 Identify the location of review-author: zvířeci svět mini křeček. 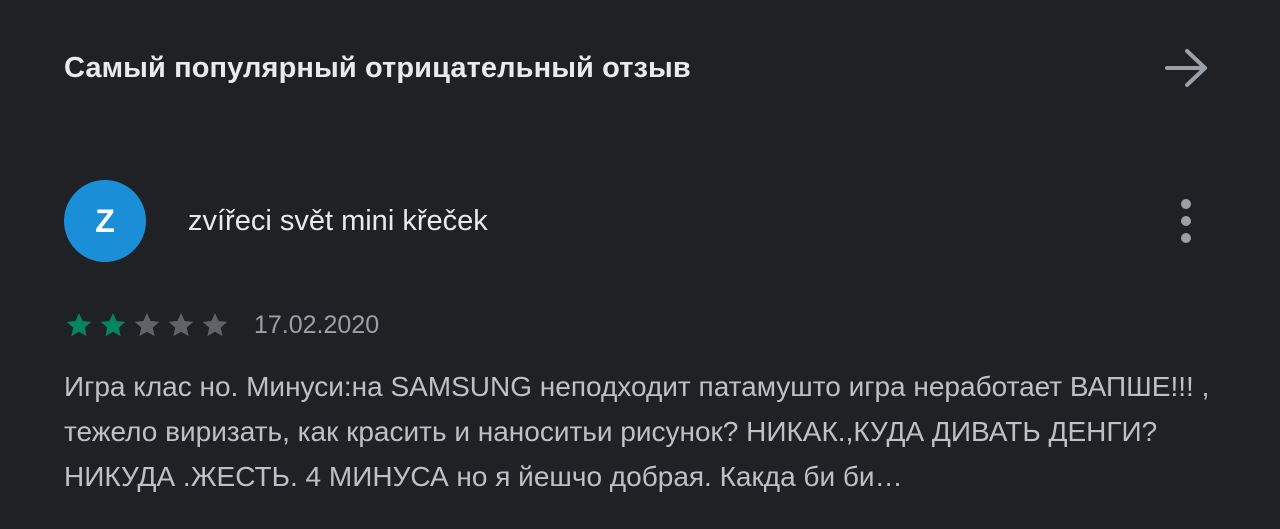
(338, 220).